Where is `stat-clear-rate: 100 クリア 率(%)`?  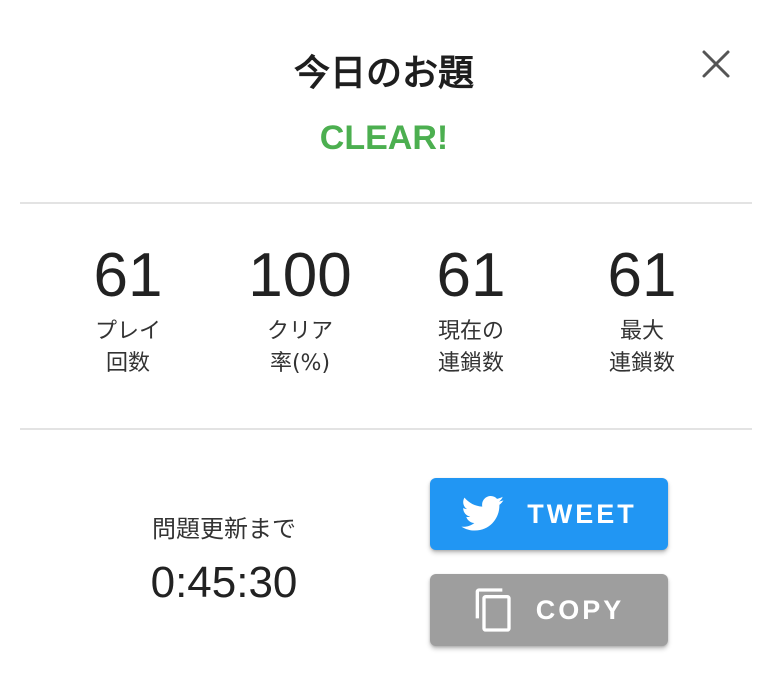
stat-clear-rate: 100 クリア 率(%) is located at coordinates (300, 309).